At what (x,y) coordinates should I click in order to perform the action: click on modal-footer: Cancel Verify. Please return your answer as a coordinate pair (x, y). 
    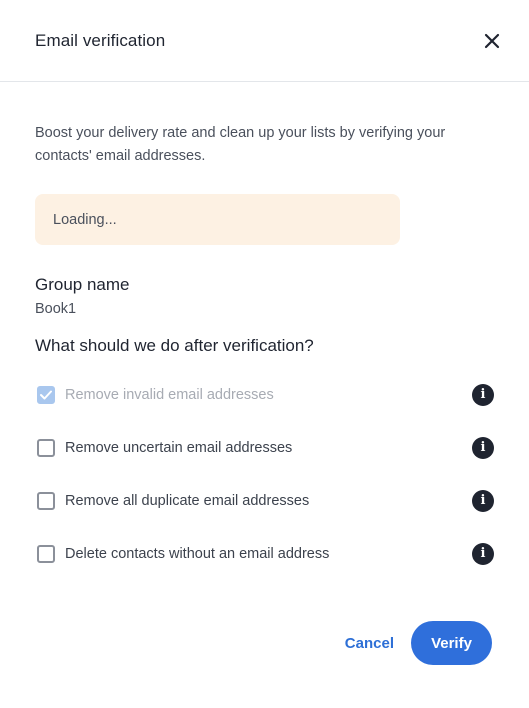
    Looking at the image, I should click on (418, 643).